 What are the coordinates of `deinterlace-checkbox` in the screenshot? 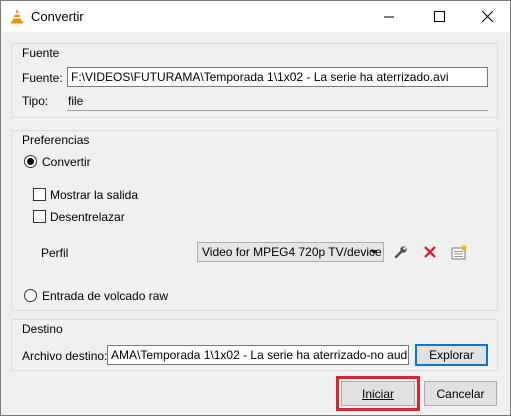 It's located at (39, 216).